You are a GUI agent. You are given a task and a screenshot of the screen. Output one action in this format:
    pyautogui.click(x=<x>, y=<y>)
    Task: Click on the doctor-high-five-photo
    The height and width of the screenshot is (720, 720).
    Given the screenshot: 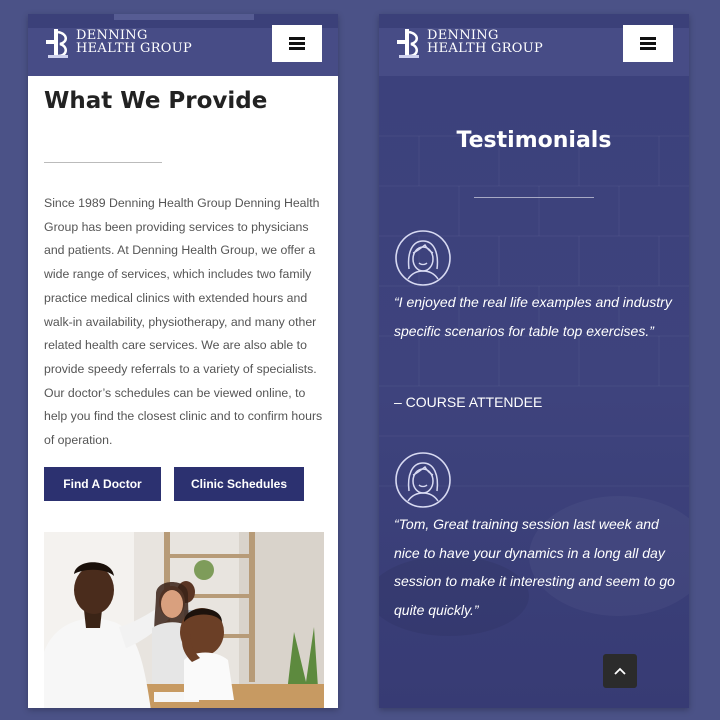 What is the action you would take?
    pyautogui.click(x=184, y=620)
    